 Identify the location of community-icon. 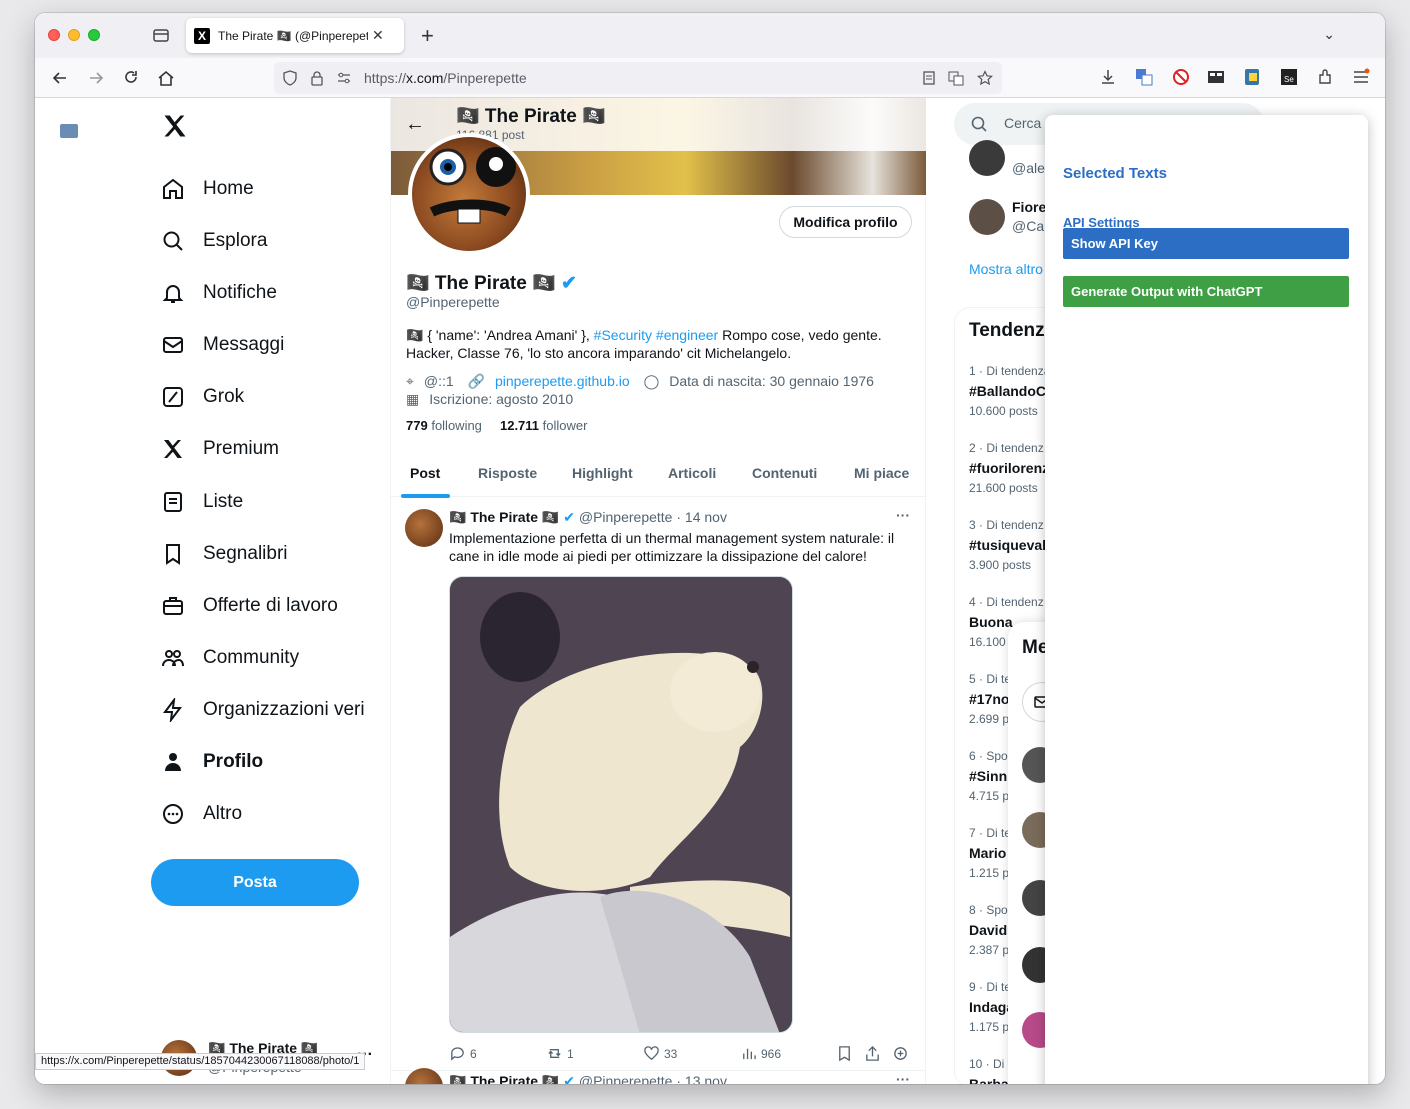
(173, 658).